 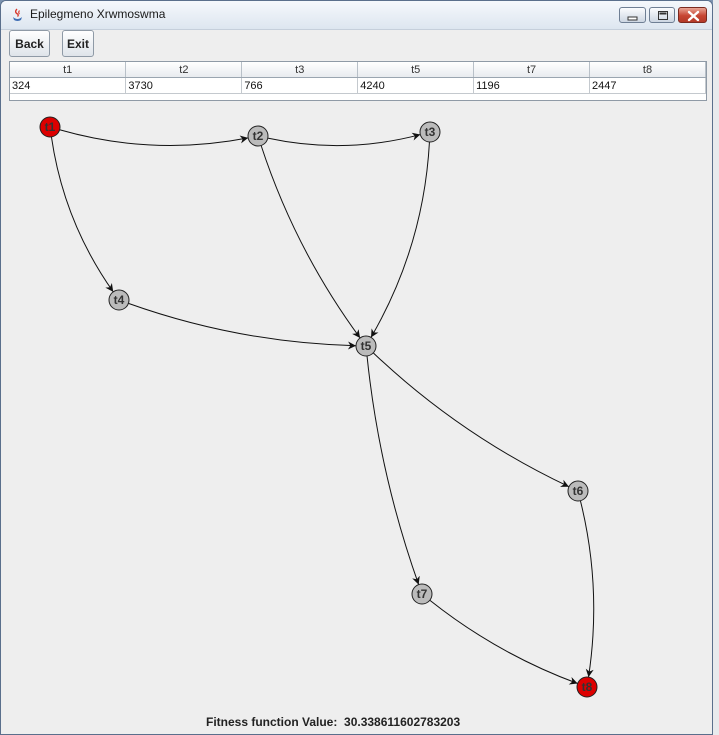 I want to click on graph-node-t3: t3, so click(x=430, y=132).